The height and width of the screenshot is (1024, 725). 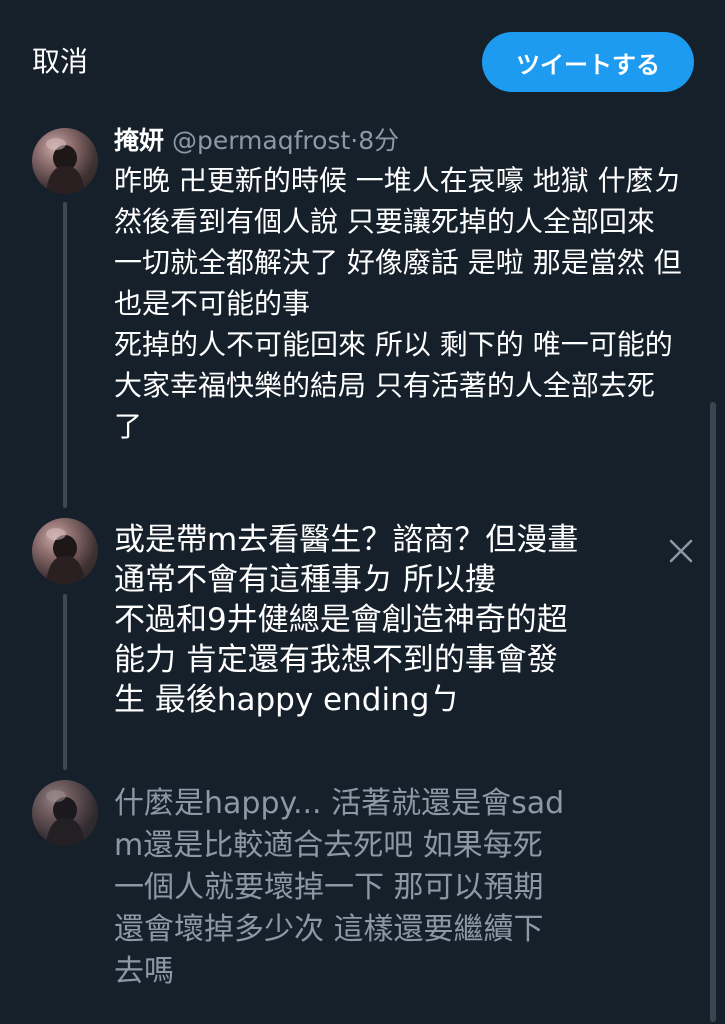 I want to click on tweet-text-line: 或是帶m去看醫生？諮商？但漫畫, so click(x=346, y=540).